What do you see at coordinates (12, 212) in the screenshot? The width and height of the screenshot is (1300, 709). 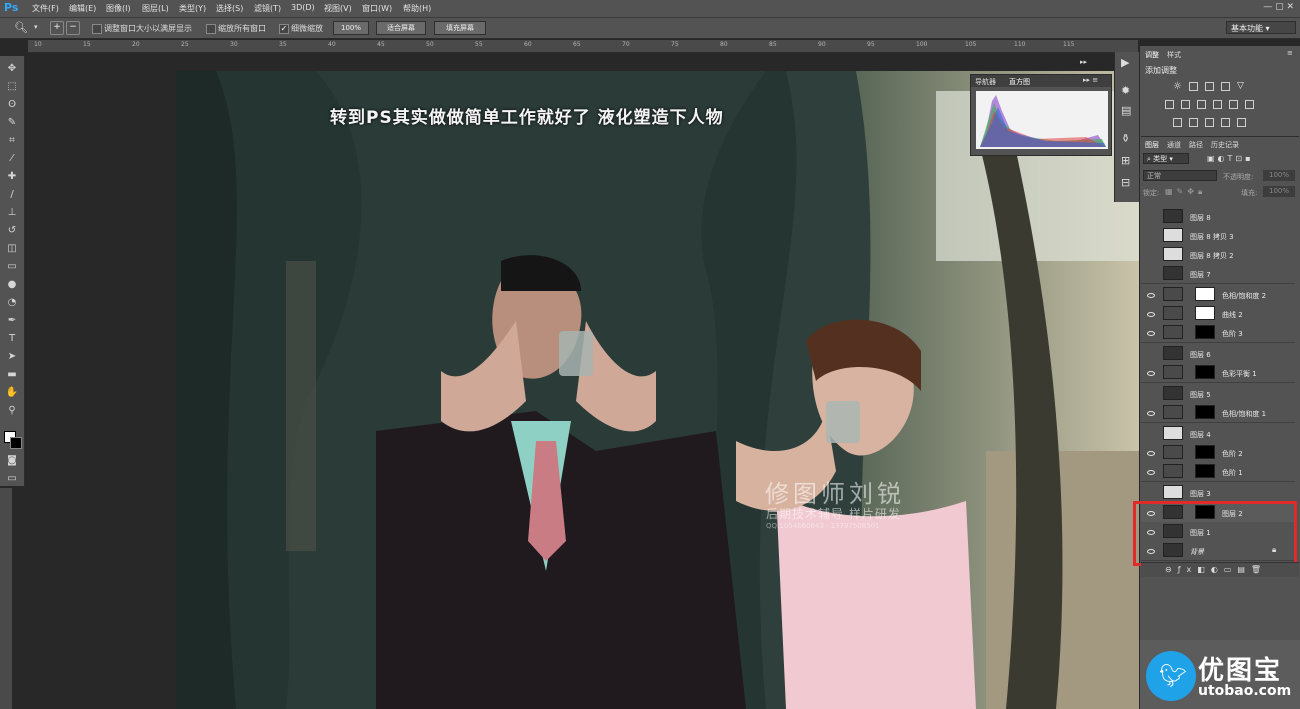 I see `clone-stamp-tool-icon: ⊥` at bounding box center [12, 212].